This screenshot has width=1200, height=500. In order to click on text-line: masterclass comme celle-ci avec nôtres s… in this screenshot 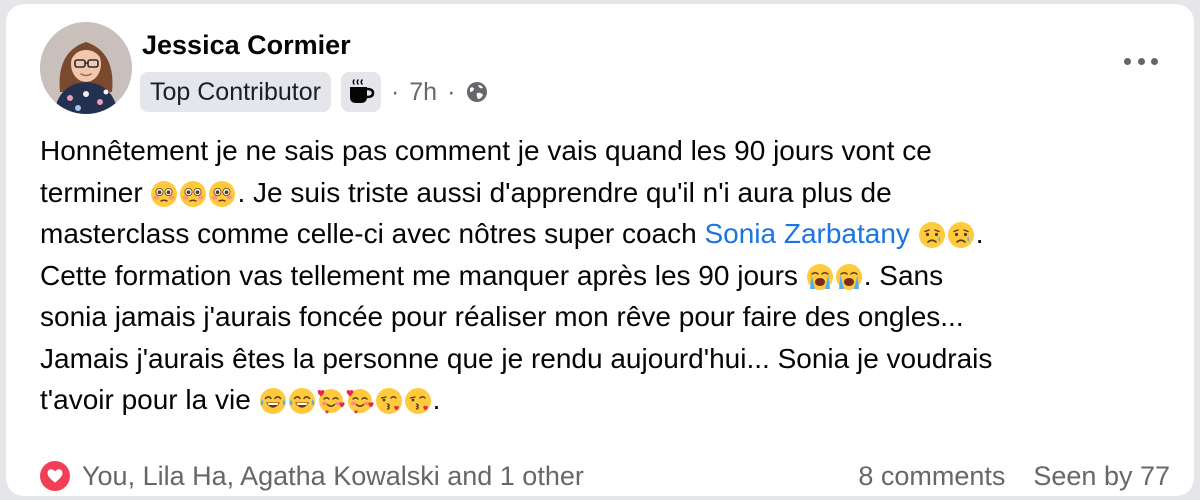, I will do `click(605, 234)`.